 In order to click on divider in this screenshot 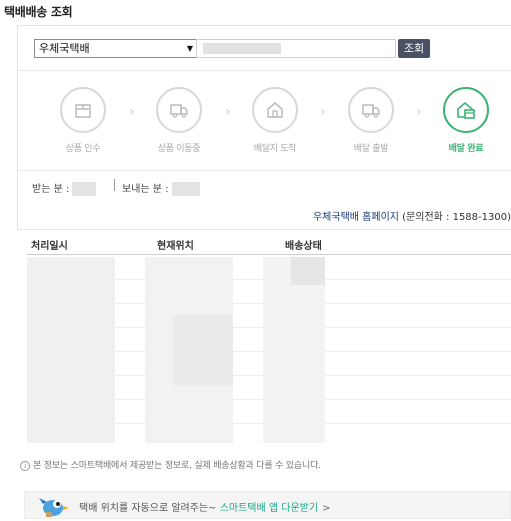, I will do `click(114, 185)`.